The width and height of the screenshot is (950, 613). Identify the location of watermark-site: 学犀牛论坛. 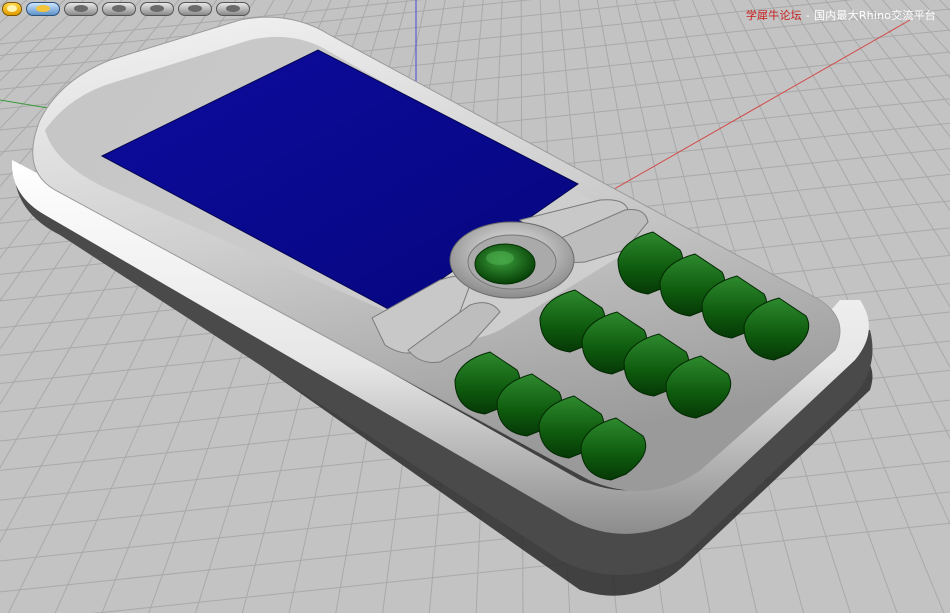
(773, 15).